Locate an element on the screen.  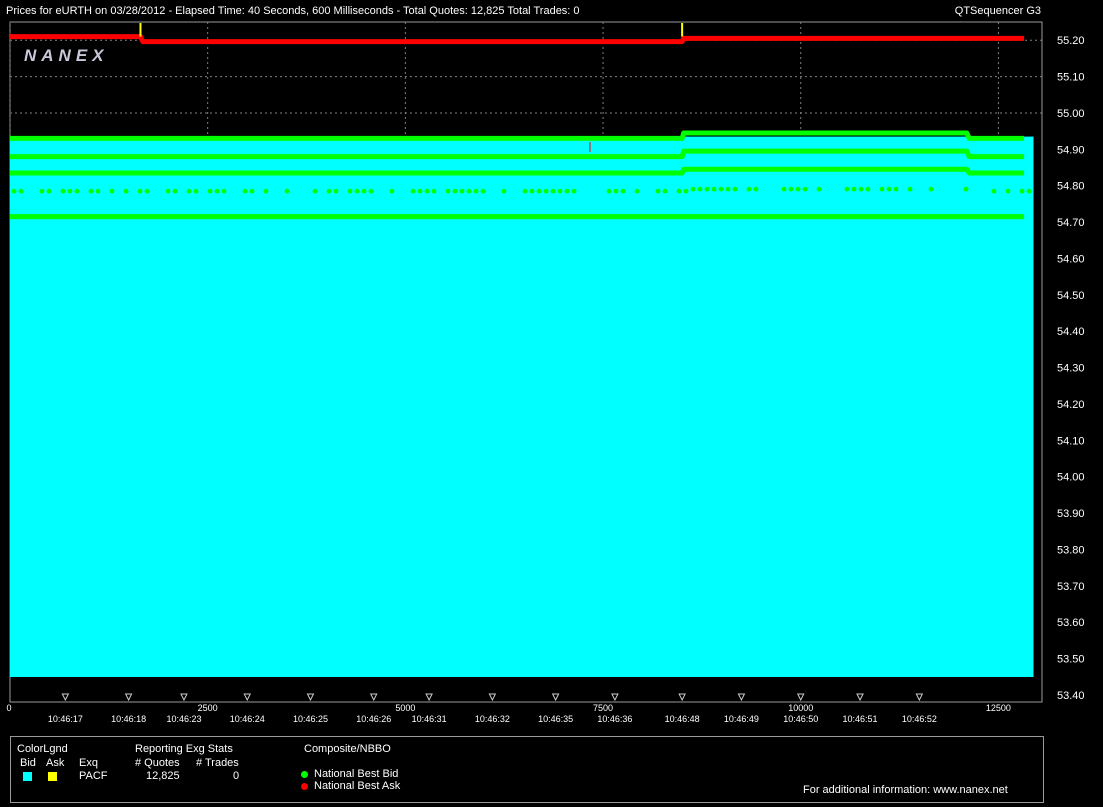
time-label: 10:46:32 is located at coordinates (492, 719).